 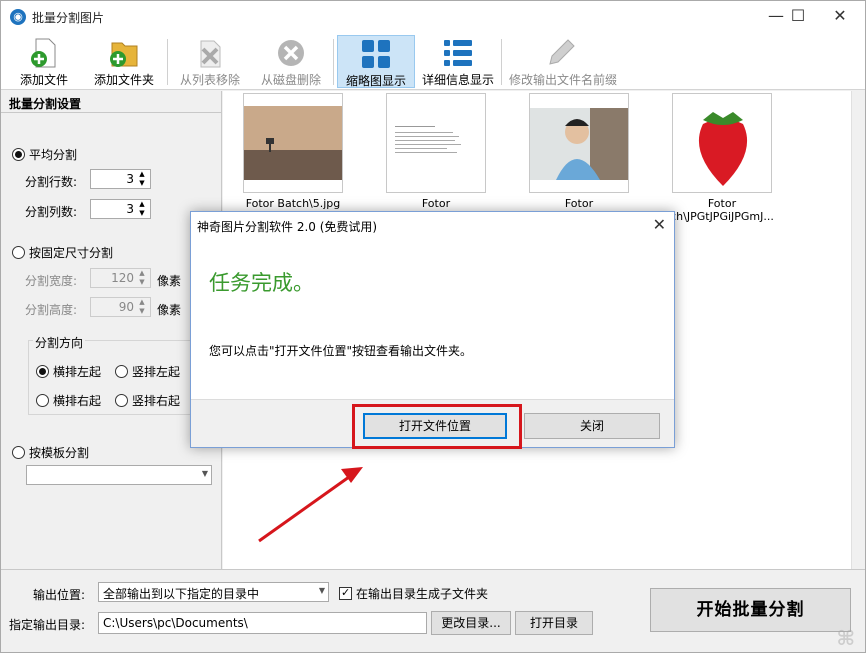 I want to click on dialog-title-bar: 神奇图片分割软件 2.0 (免费试用) ✕, so click(x=432, y=225).